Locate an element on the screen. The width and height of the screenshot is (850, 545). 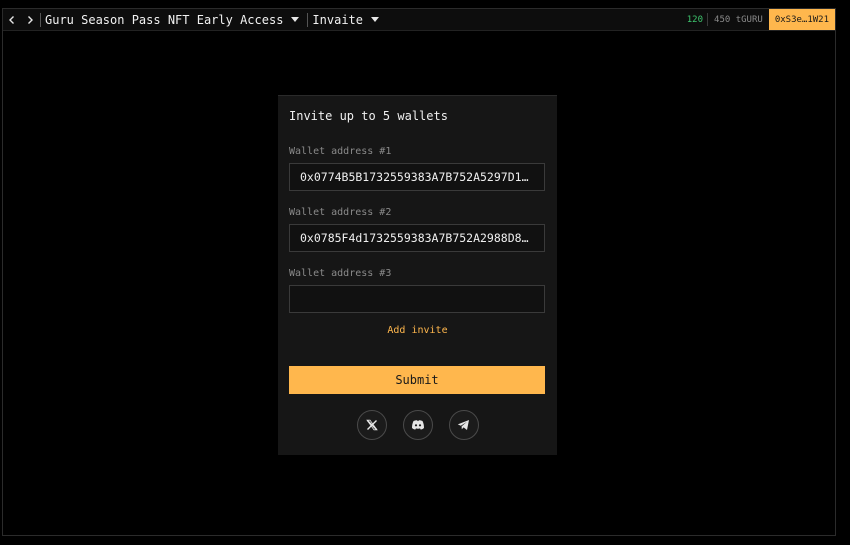
forward-button is located at coordinates (30, 19).